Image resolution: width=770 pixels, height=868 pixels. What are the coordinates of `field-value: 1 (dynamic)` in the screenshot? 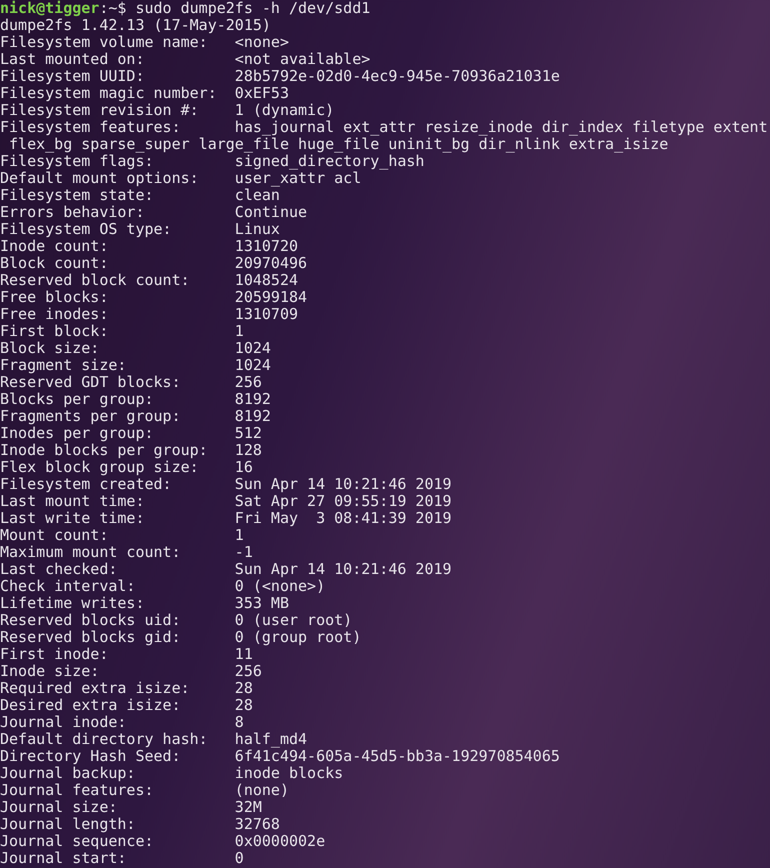 It's located at (284, 110).